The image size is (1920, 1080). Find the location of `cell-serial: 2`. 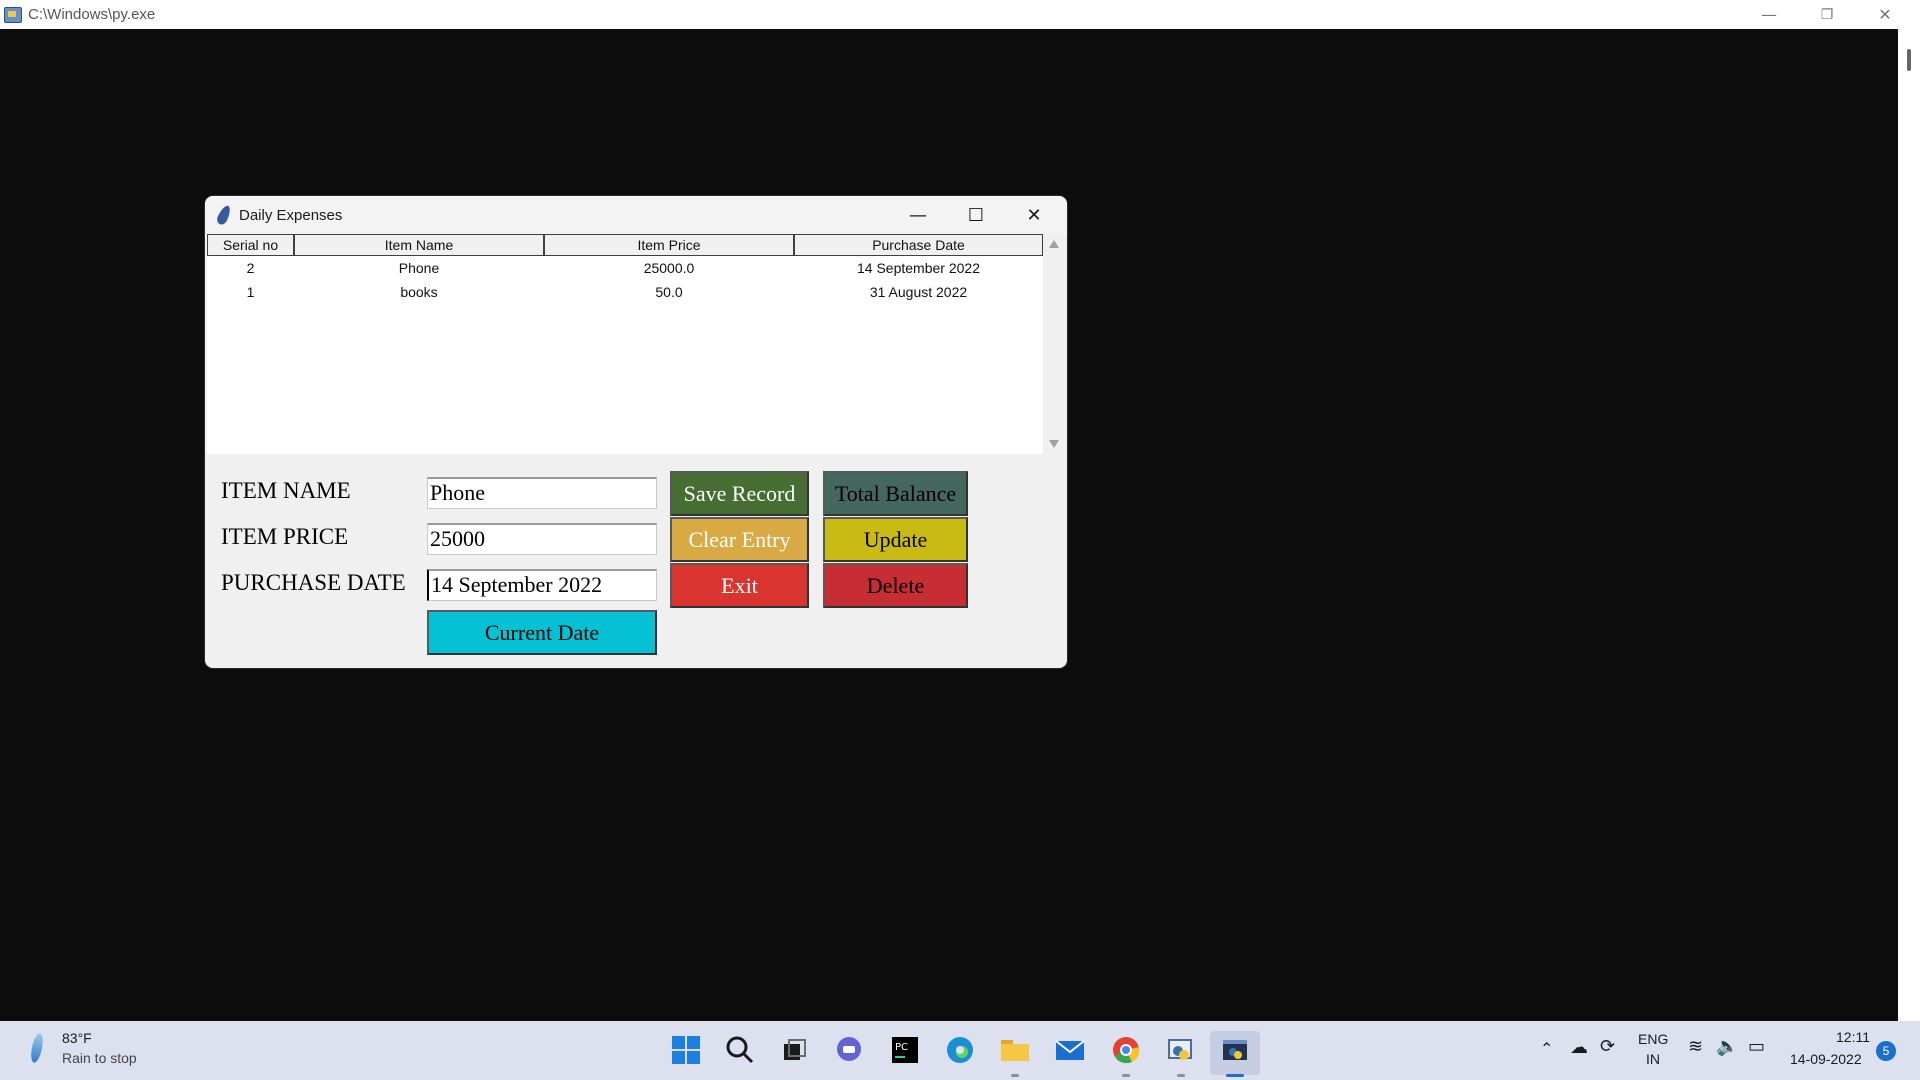

cell-serial: 2 is located at coordinates (250, 268).